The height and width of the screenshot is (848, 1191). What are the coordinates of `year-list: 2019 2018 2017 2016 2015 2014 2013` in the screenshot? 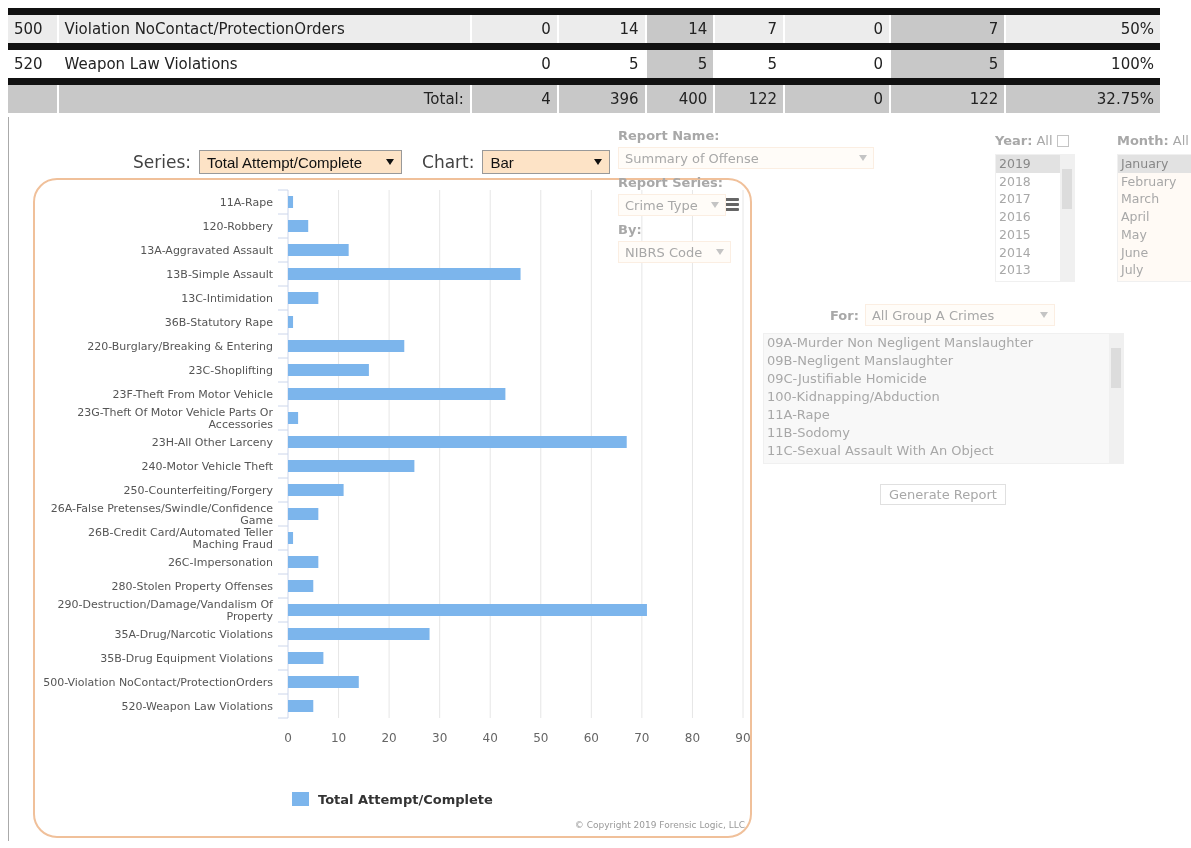 It's located at (1035, 218).